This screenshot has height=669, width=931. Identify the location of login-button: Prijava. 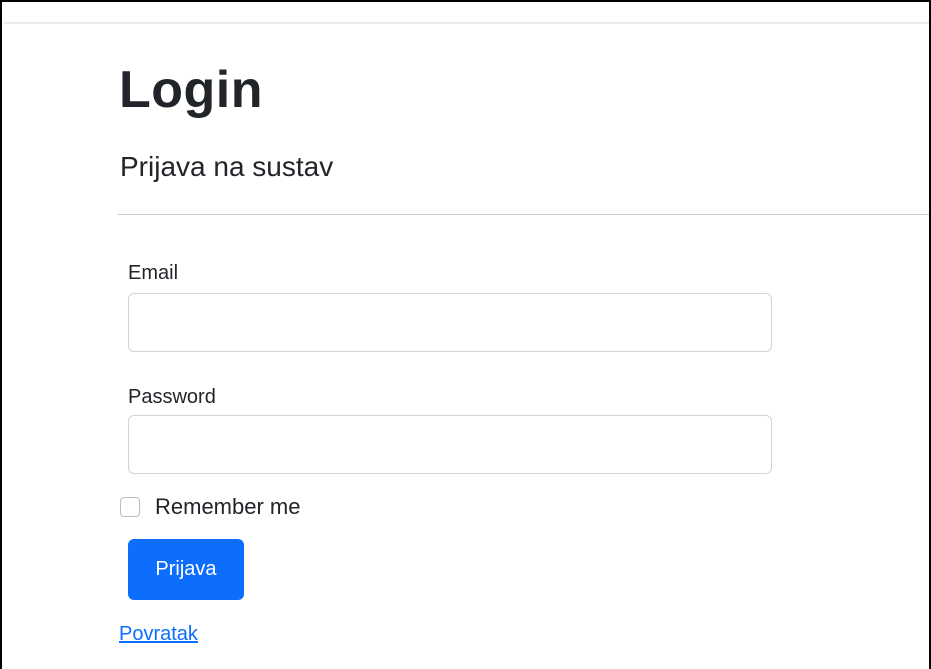
(186, 569).